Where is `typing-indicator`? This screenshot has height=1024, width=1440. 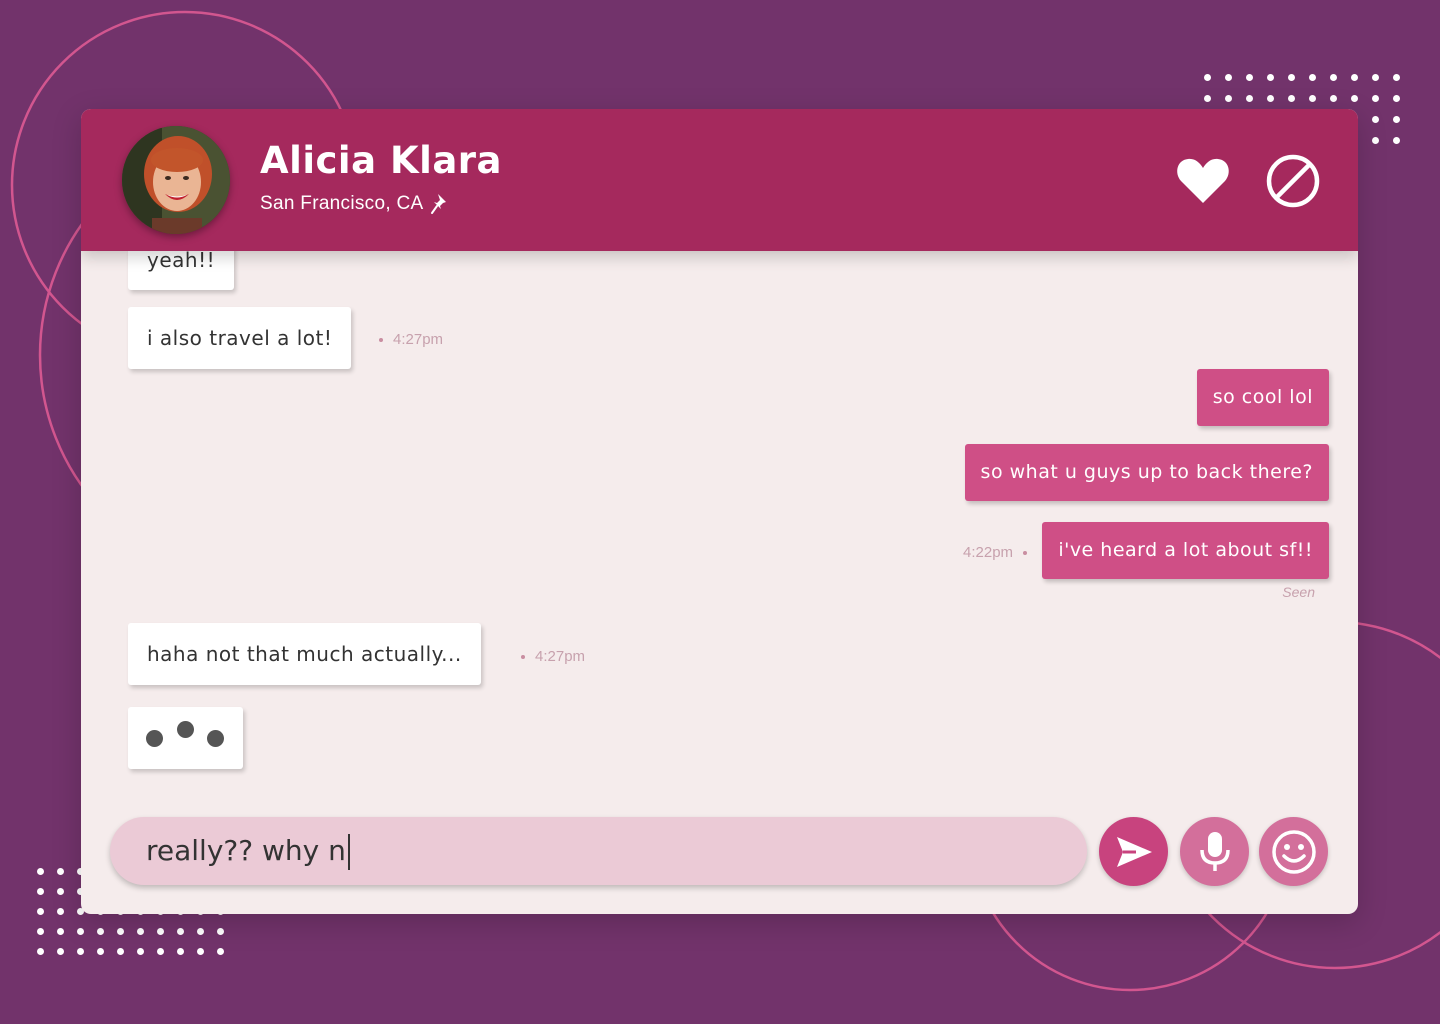 typing-indicator is located at coordinates (185, 738).